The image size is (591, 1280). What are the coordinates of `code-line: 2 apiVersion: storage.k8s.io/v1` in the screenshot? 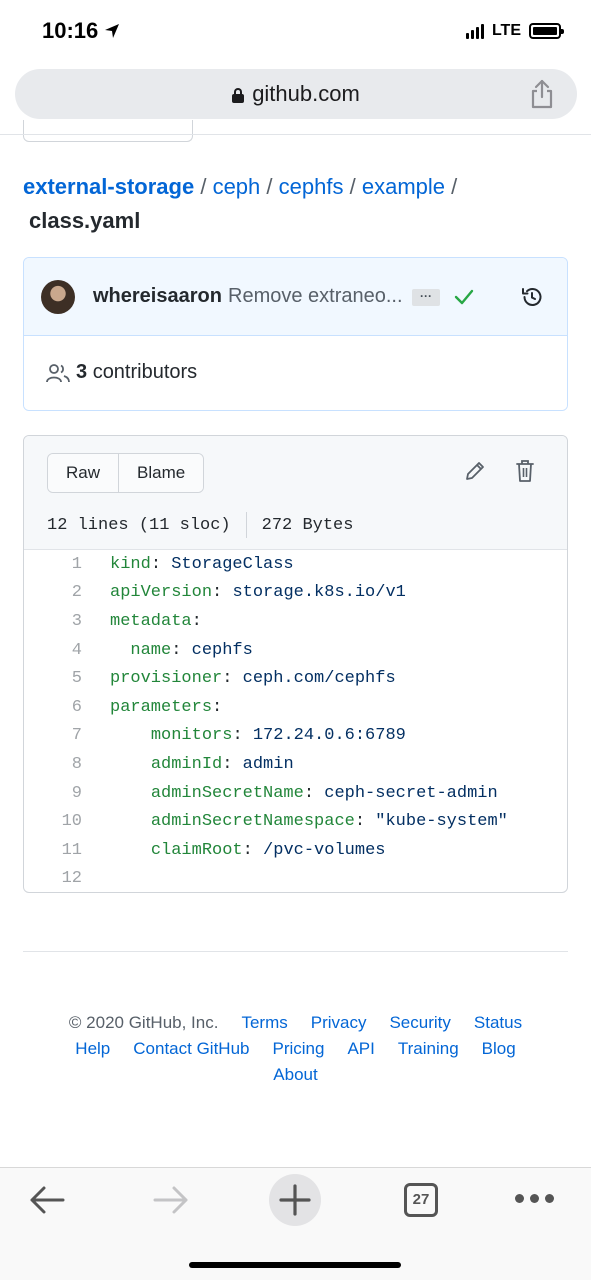 It's located at (295, 593).